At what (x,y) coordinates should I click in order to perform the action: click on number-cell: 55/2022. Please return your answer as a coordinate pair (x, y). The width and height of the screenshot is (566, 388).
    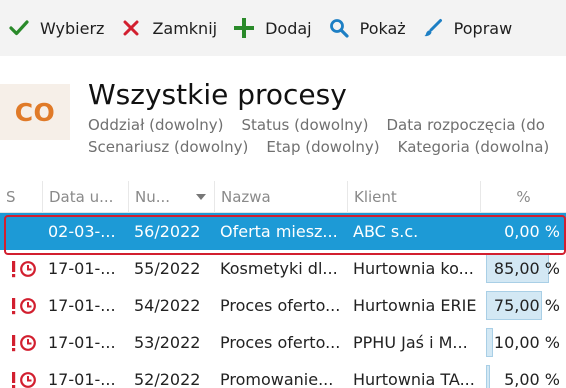
    Looking at the image, I should click on (167, 268).